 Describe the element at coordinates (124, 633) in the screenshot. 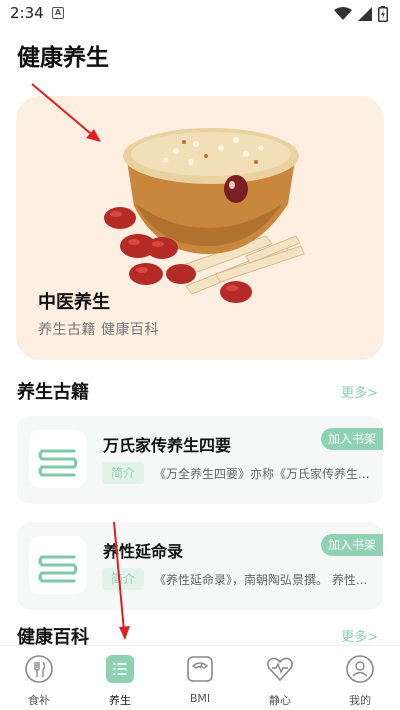

I see `arrow-head` at that location.